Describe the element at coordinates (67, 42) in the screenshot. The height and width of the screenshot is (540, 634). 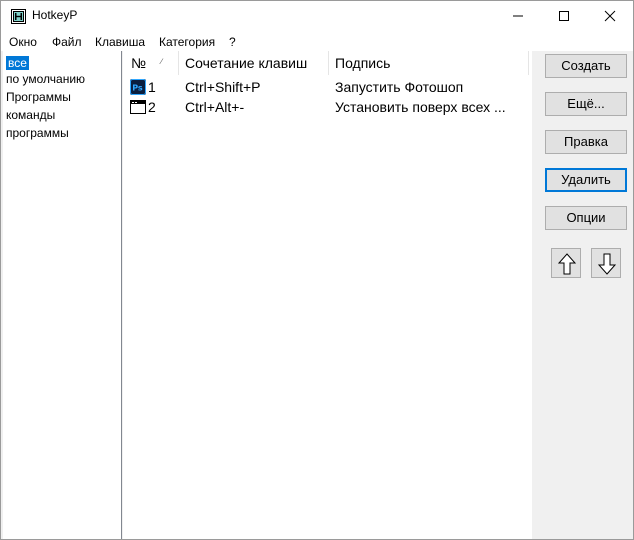
I see `menu-file: Файл` at that location.